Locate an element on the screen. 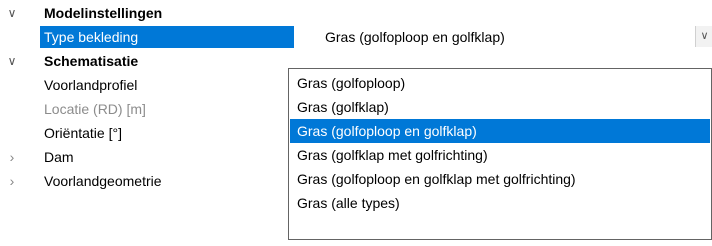 The width and height of the screenshot is (712, 246). dropdown-option: Gras (golfklap met golfrichting) is located at coordinates (500, 155).